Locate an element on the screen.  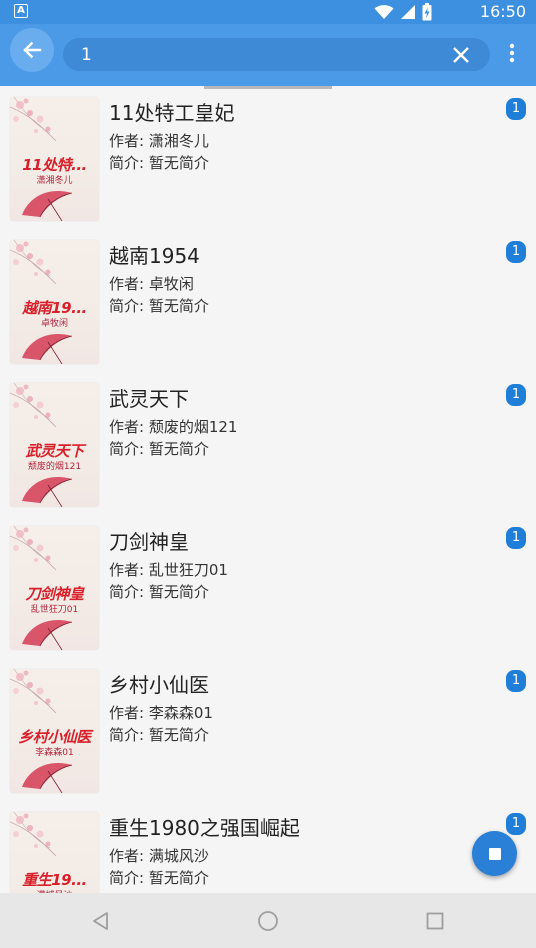
cover-title-text: 刀剑神皇 is located at coordinates (54, 594).